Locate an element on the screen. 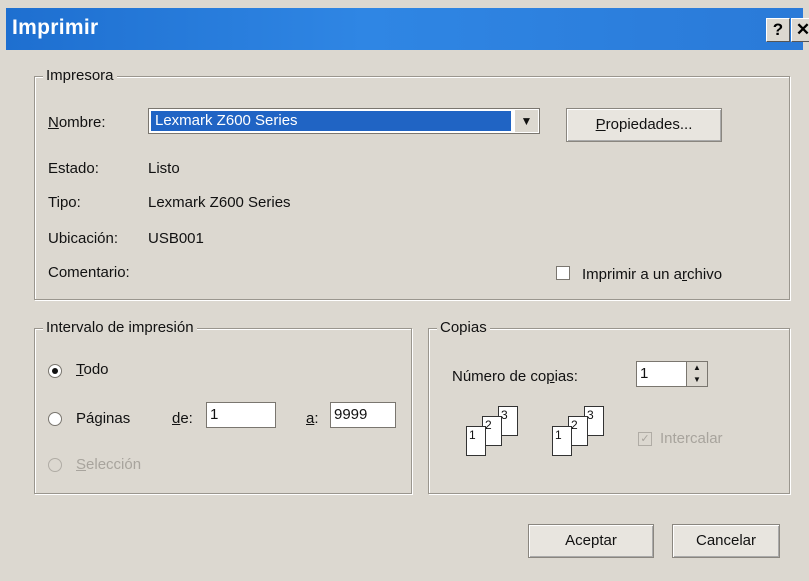  printer-name-value: Lexmark Z600 Series is located at coordinates (331, 121).